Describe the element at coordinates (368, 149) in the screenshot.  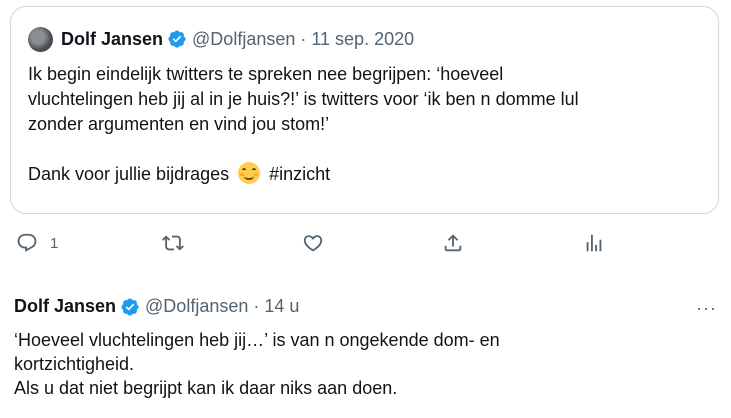
I see `paragraph-break` at that location.